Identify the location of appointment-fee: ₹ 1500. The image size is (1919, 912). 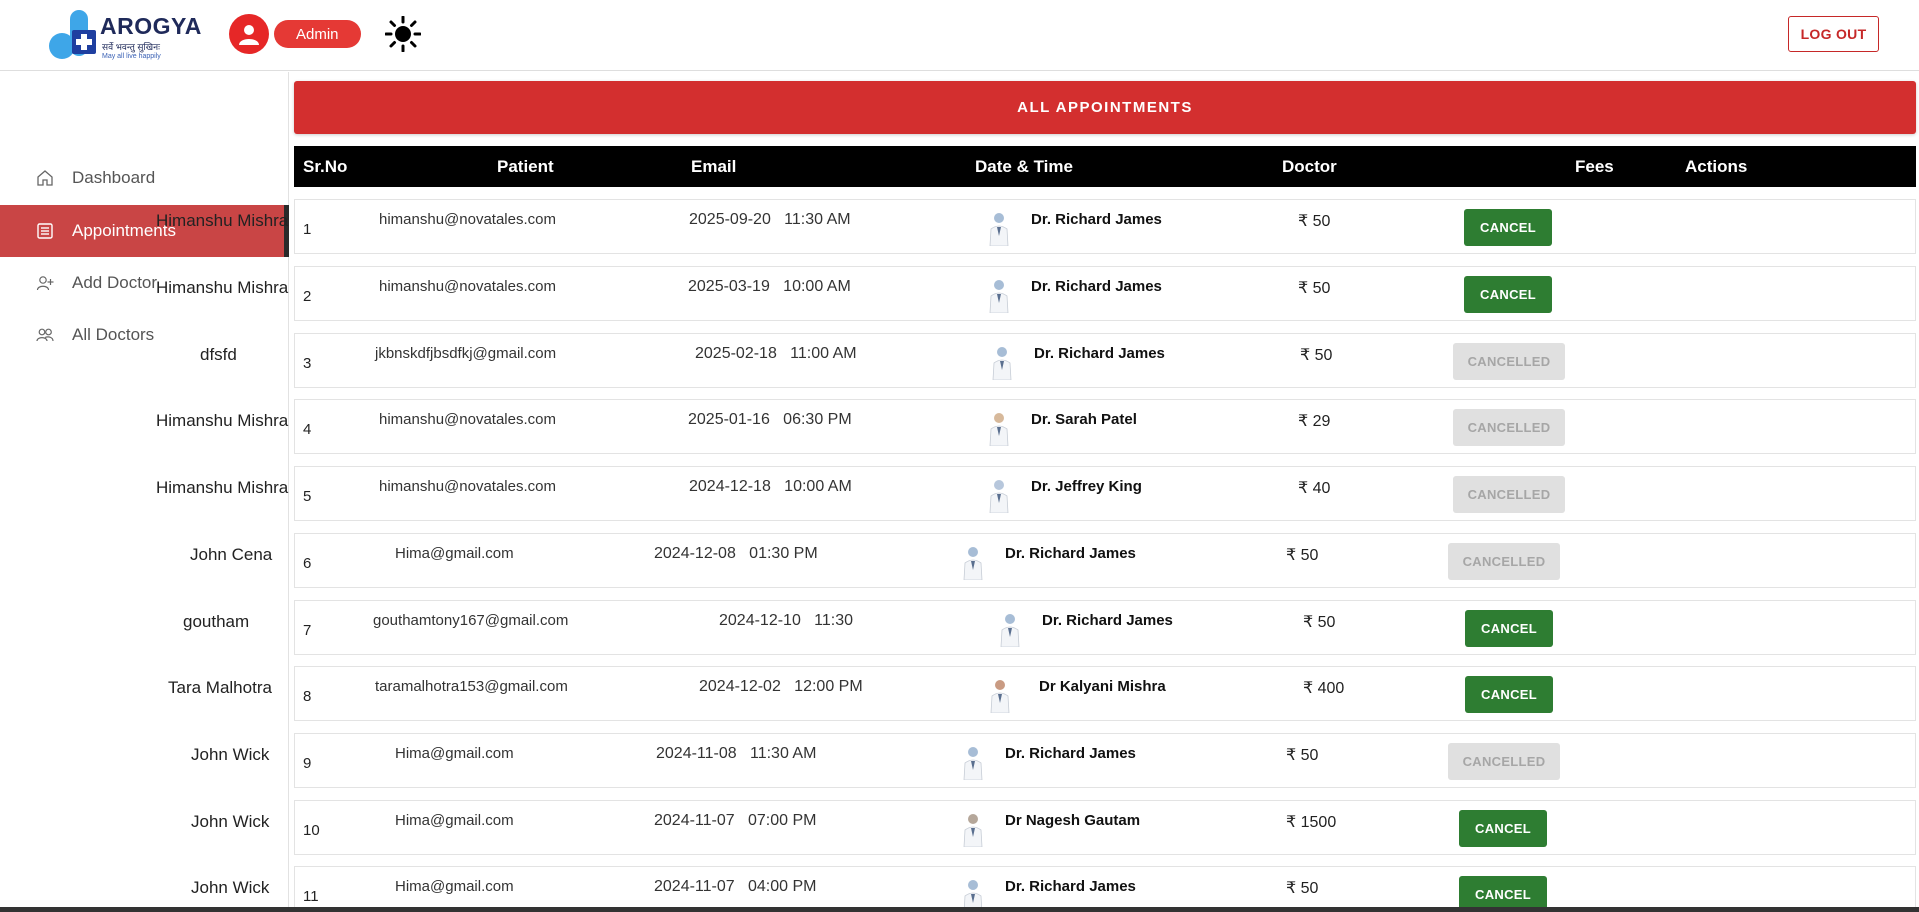
(1311, 822).